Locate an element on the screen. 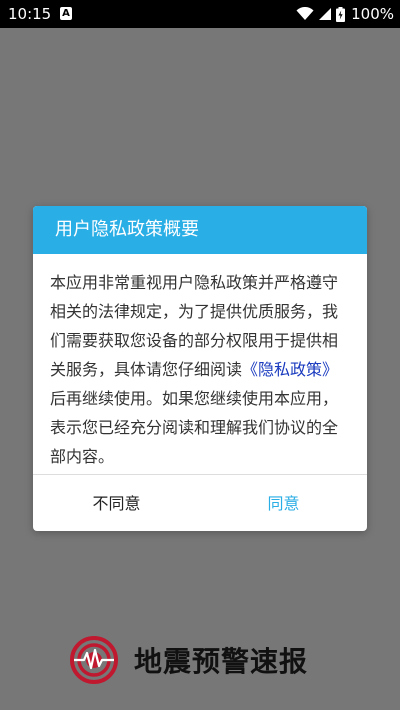 Image resolution: width=400 pixels, height=710 pixels. brand: 地震预警速报 is located at coordinates (189, 660).